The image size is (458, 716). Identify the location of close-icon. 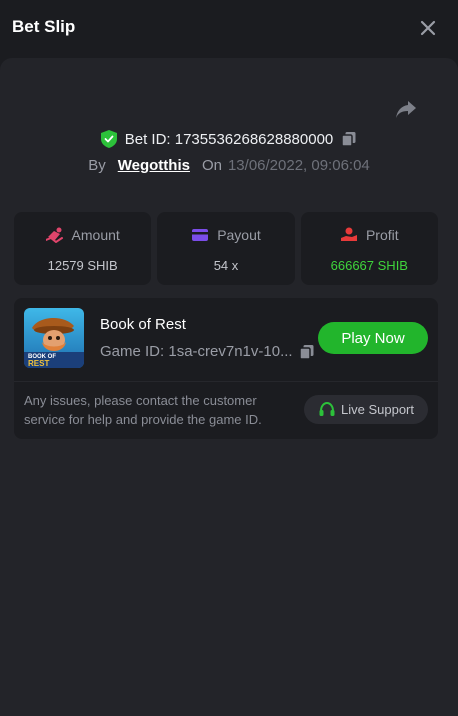
(428, 28).